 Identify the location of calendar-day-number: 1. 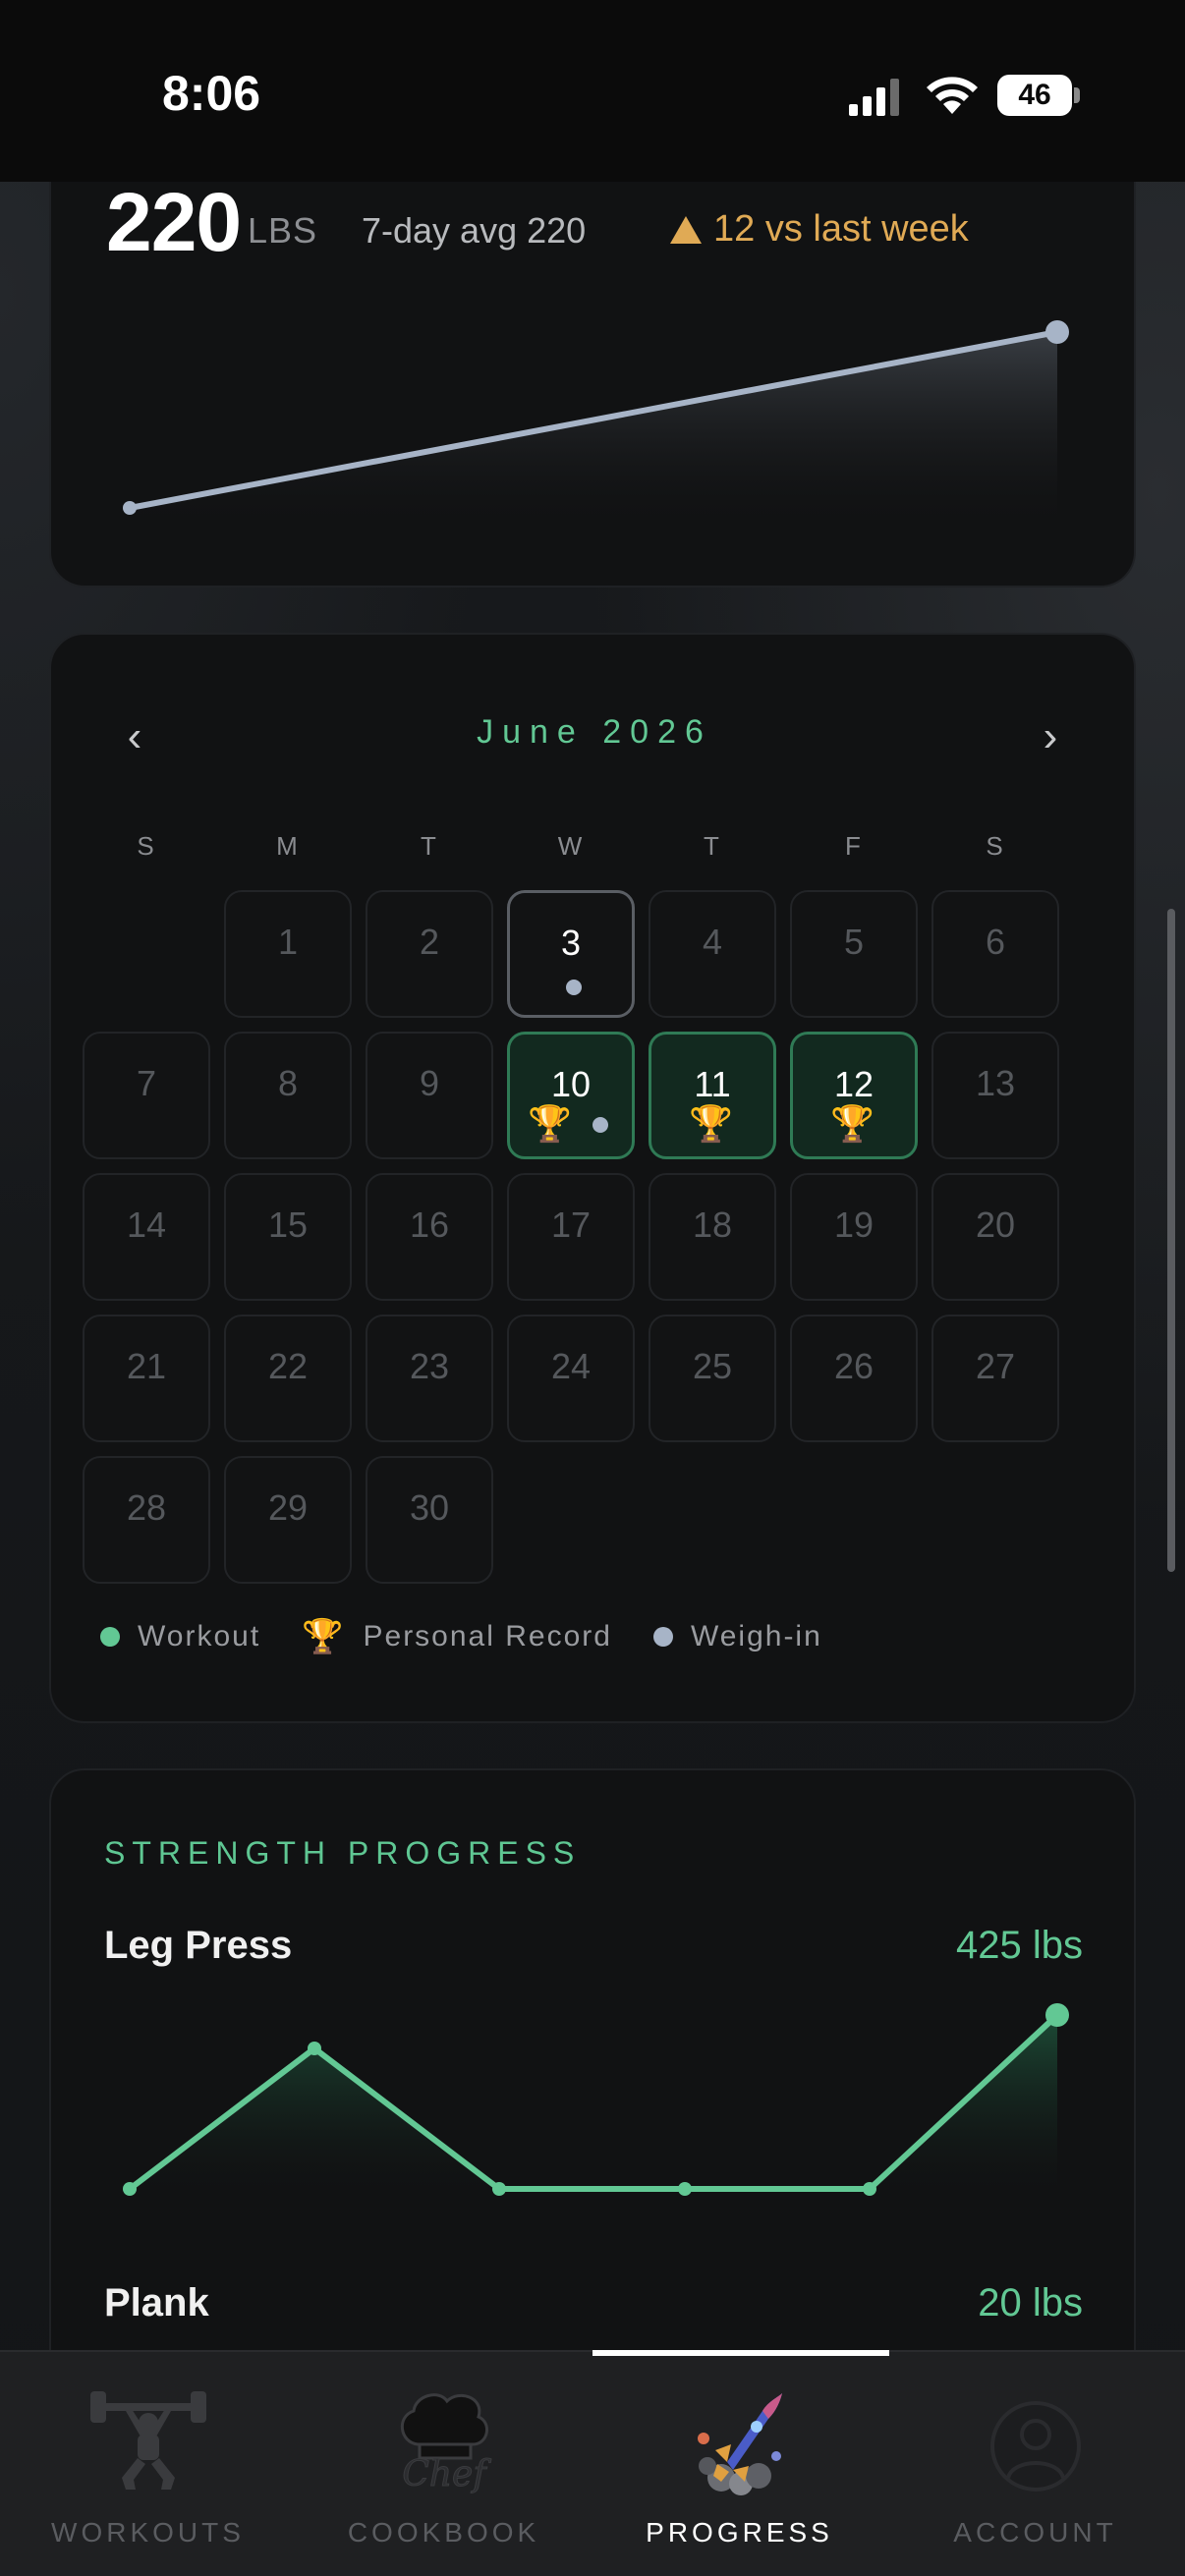
(288, 942).